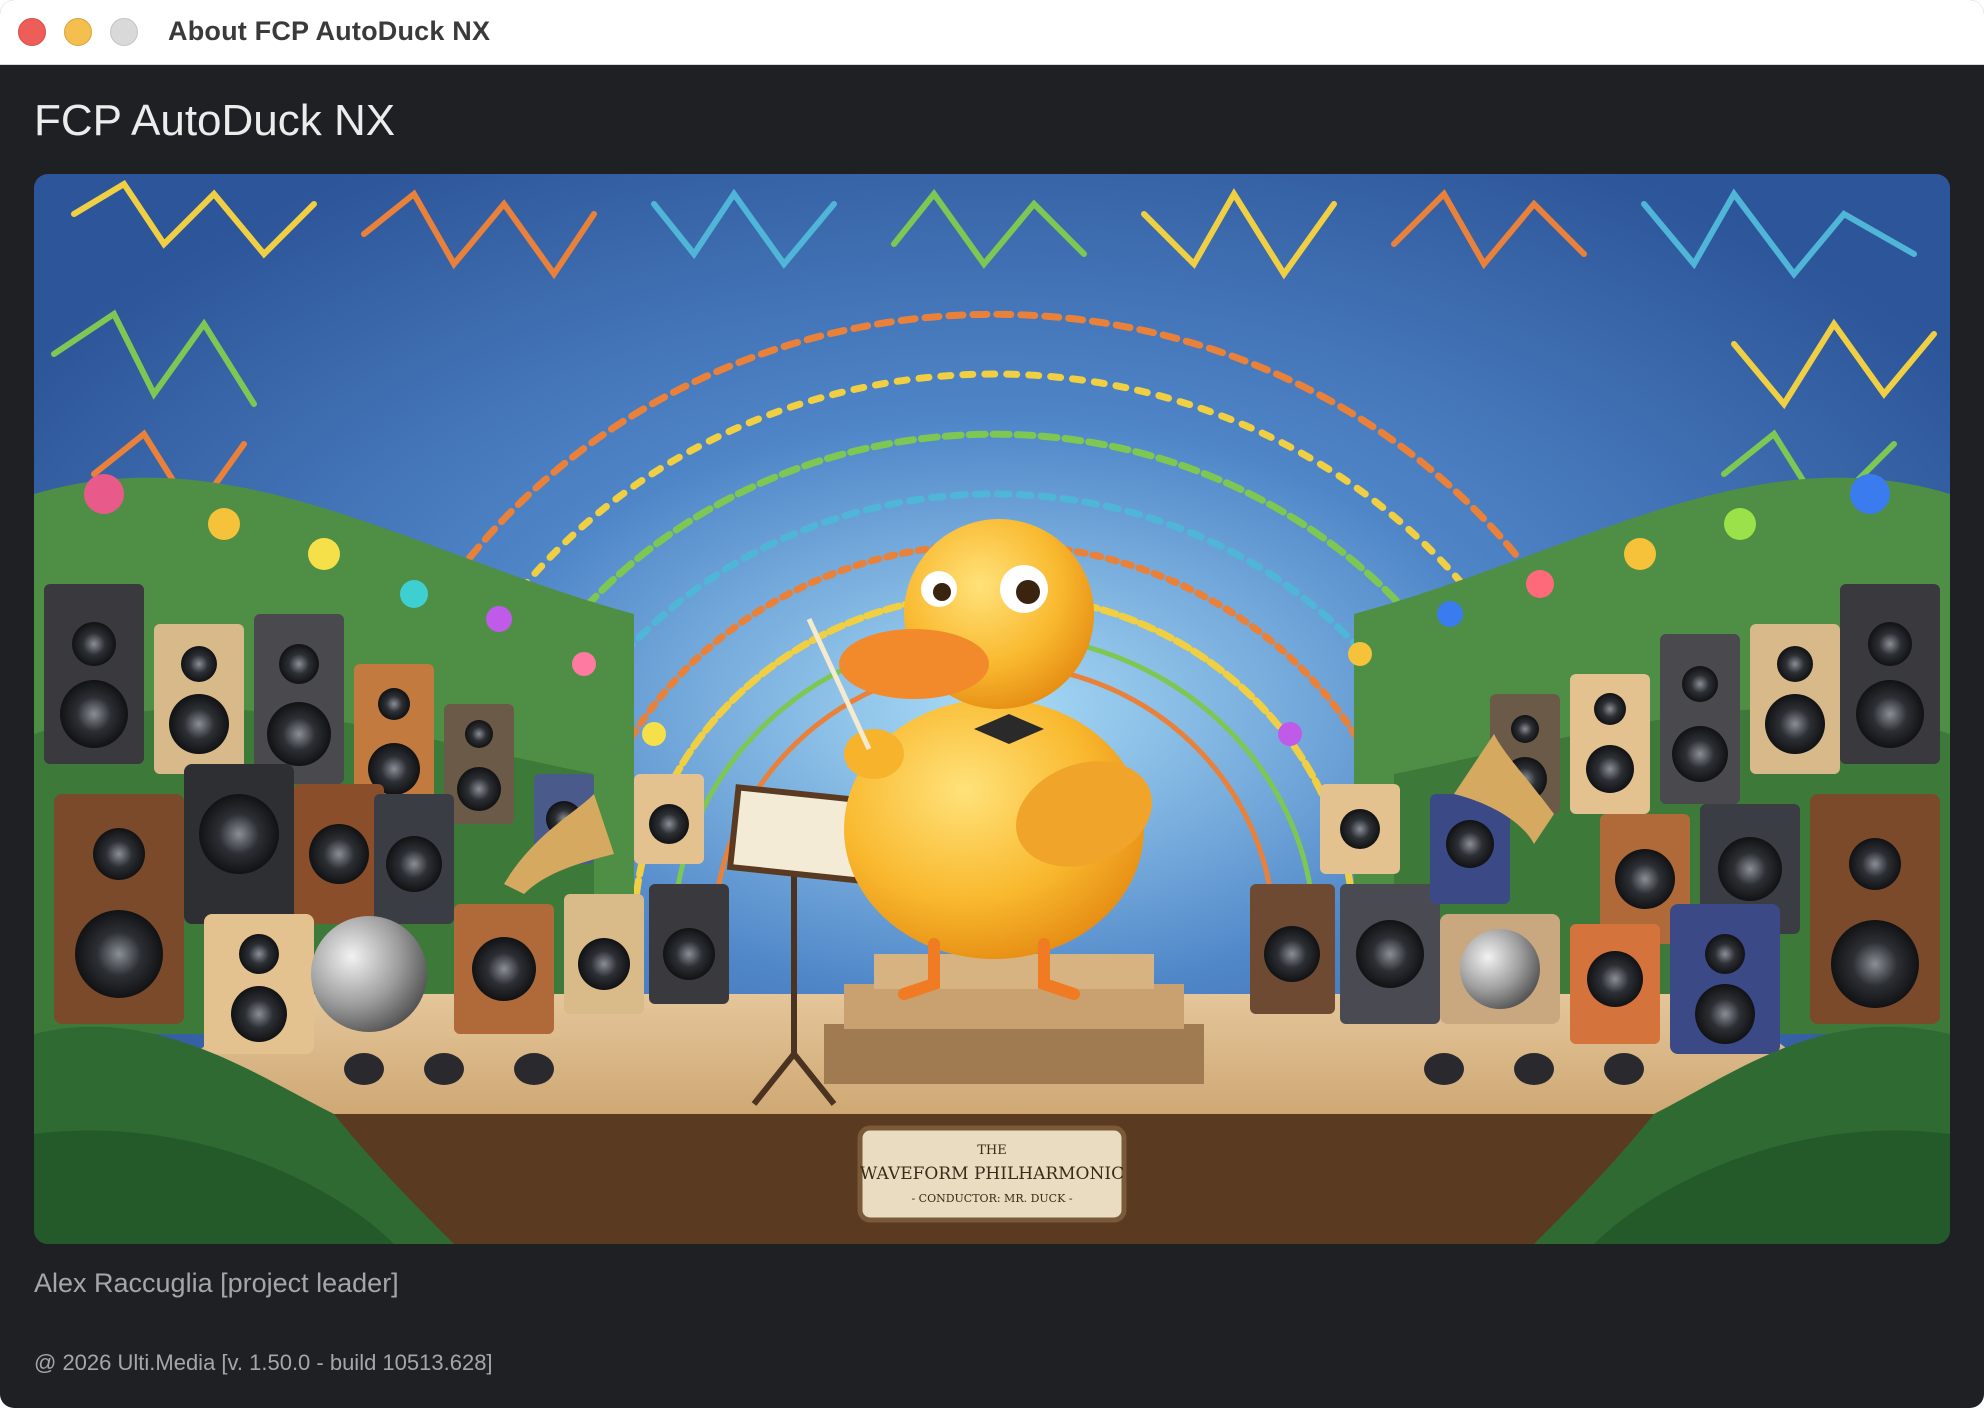  I want to click on window-title: About FCP AutoDuck NX, so click(329, 31).